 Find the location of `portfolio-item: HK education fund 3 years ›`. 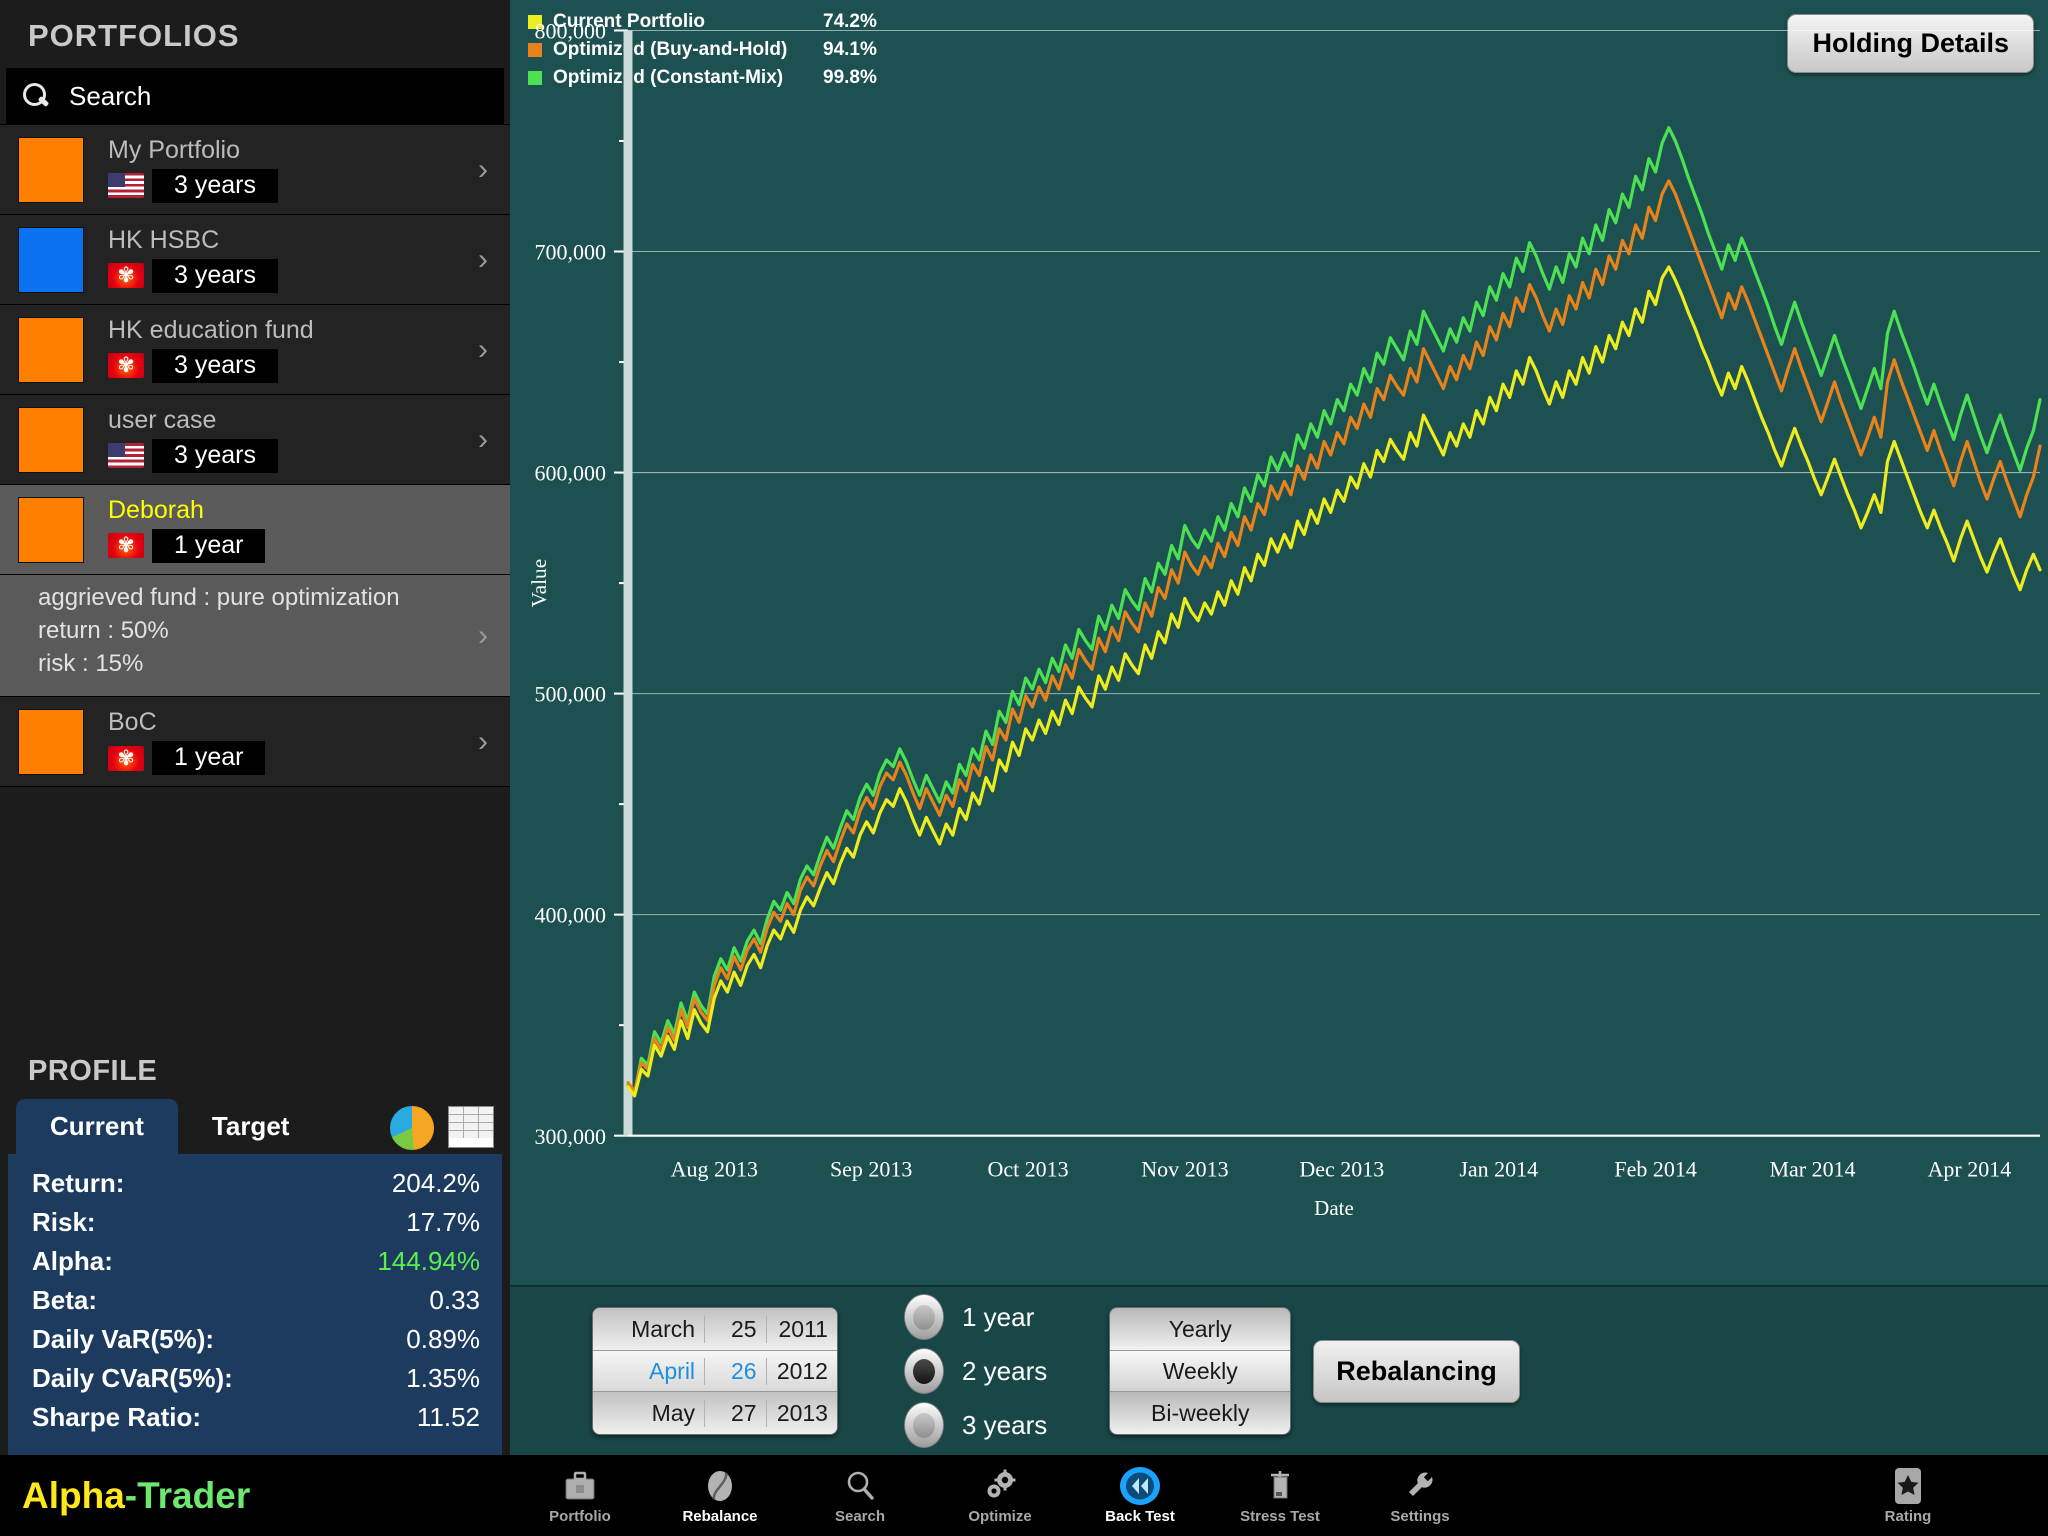

portfolio-item: HK education fund 3 years › is located at coordinates (255, 350).